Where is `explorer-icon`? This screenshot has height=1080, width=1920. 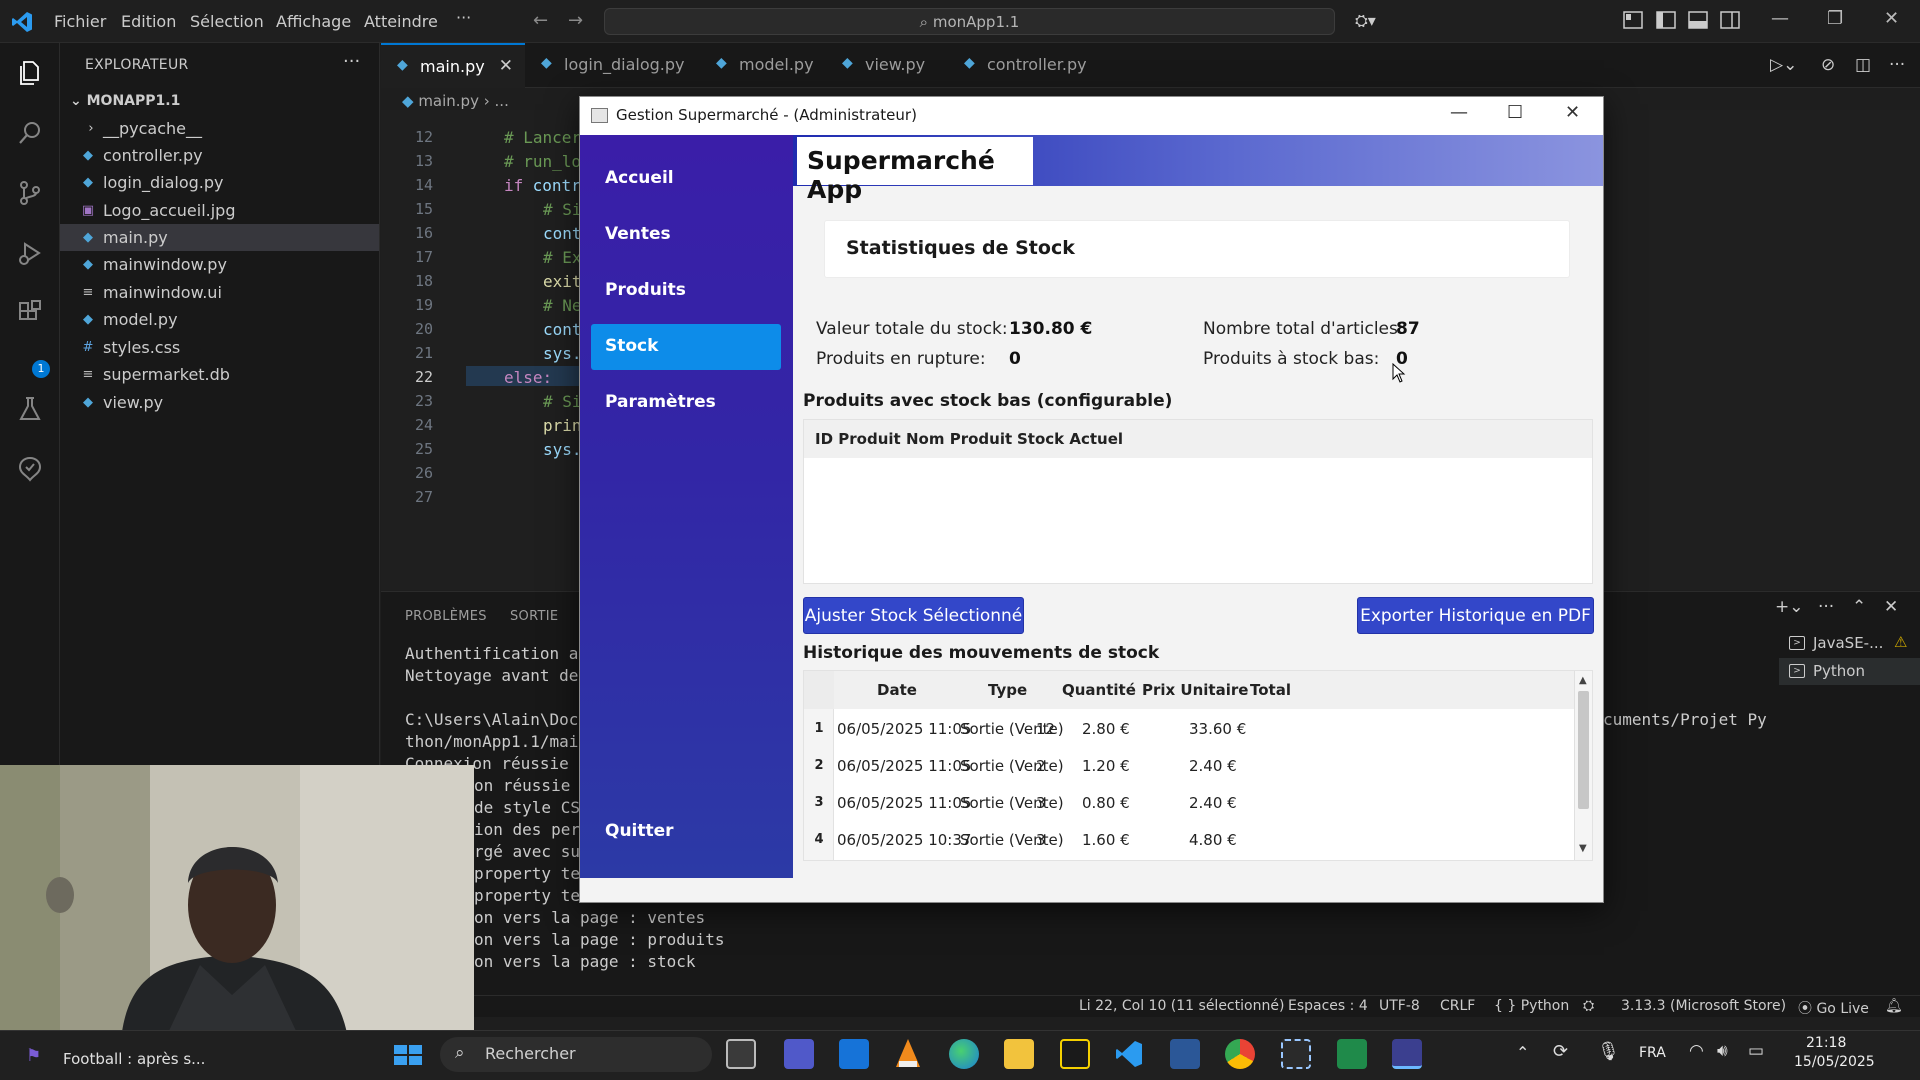
explorer-icon is located at coordinates (30, 73).